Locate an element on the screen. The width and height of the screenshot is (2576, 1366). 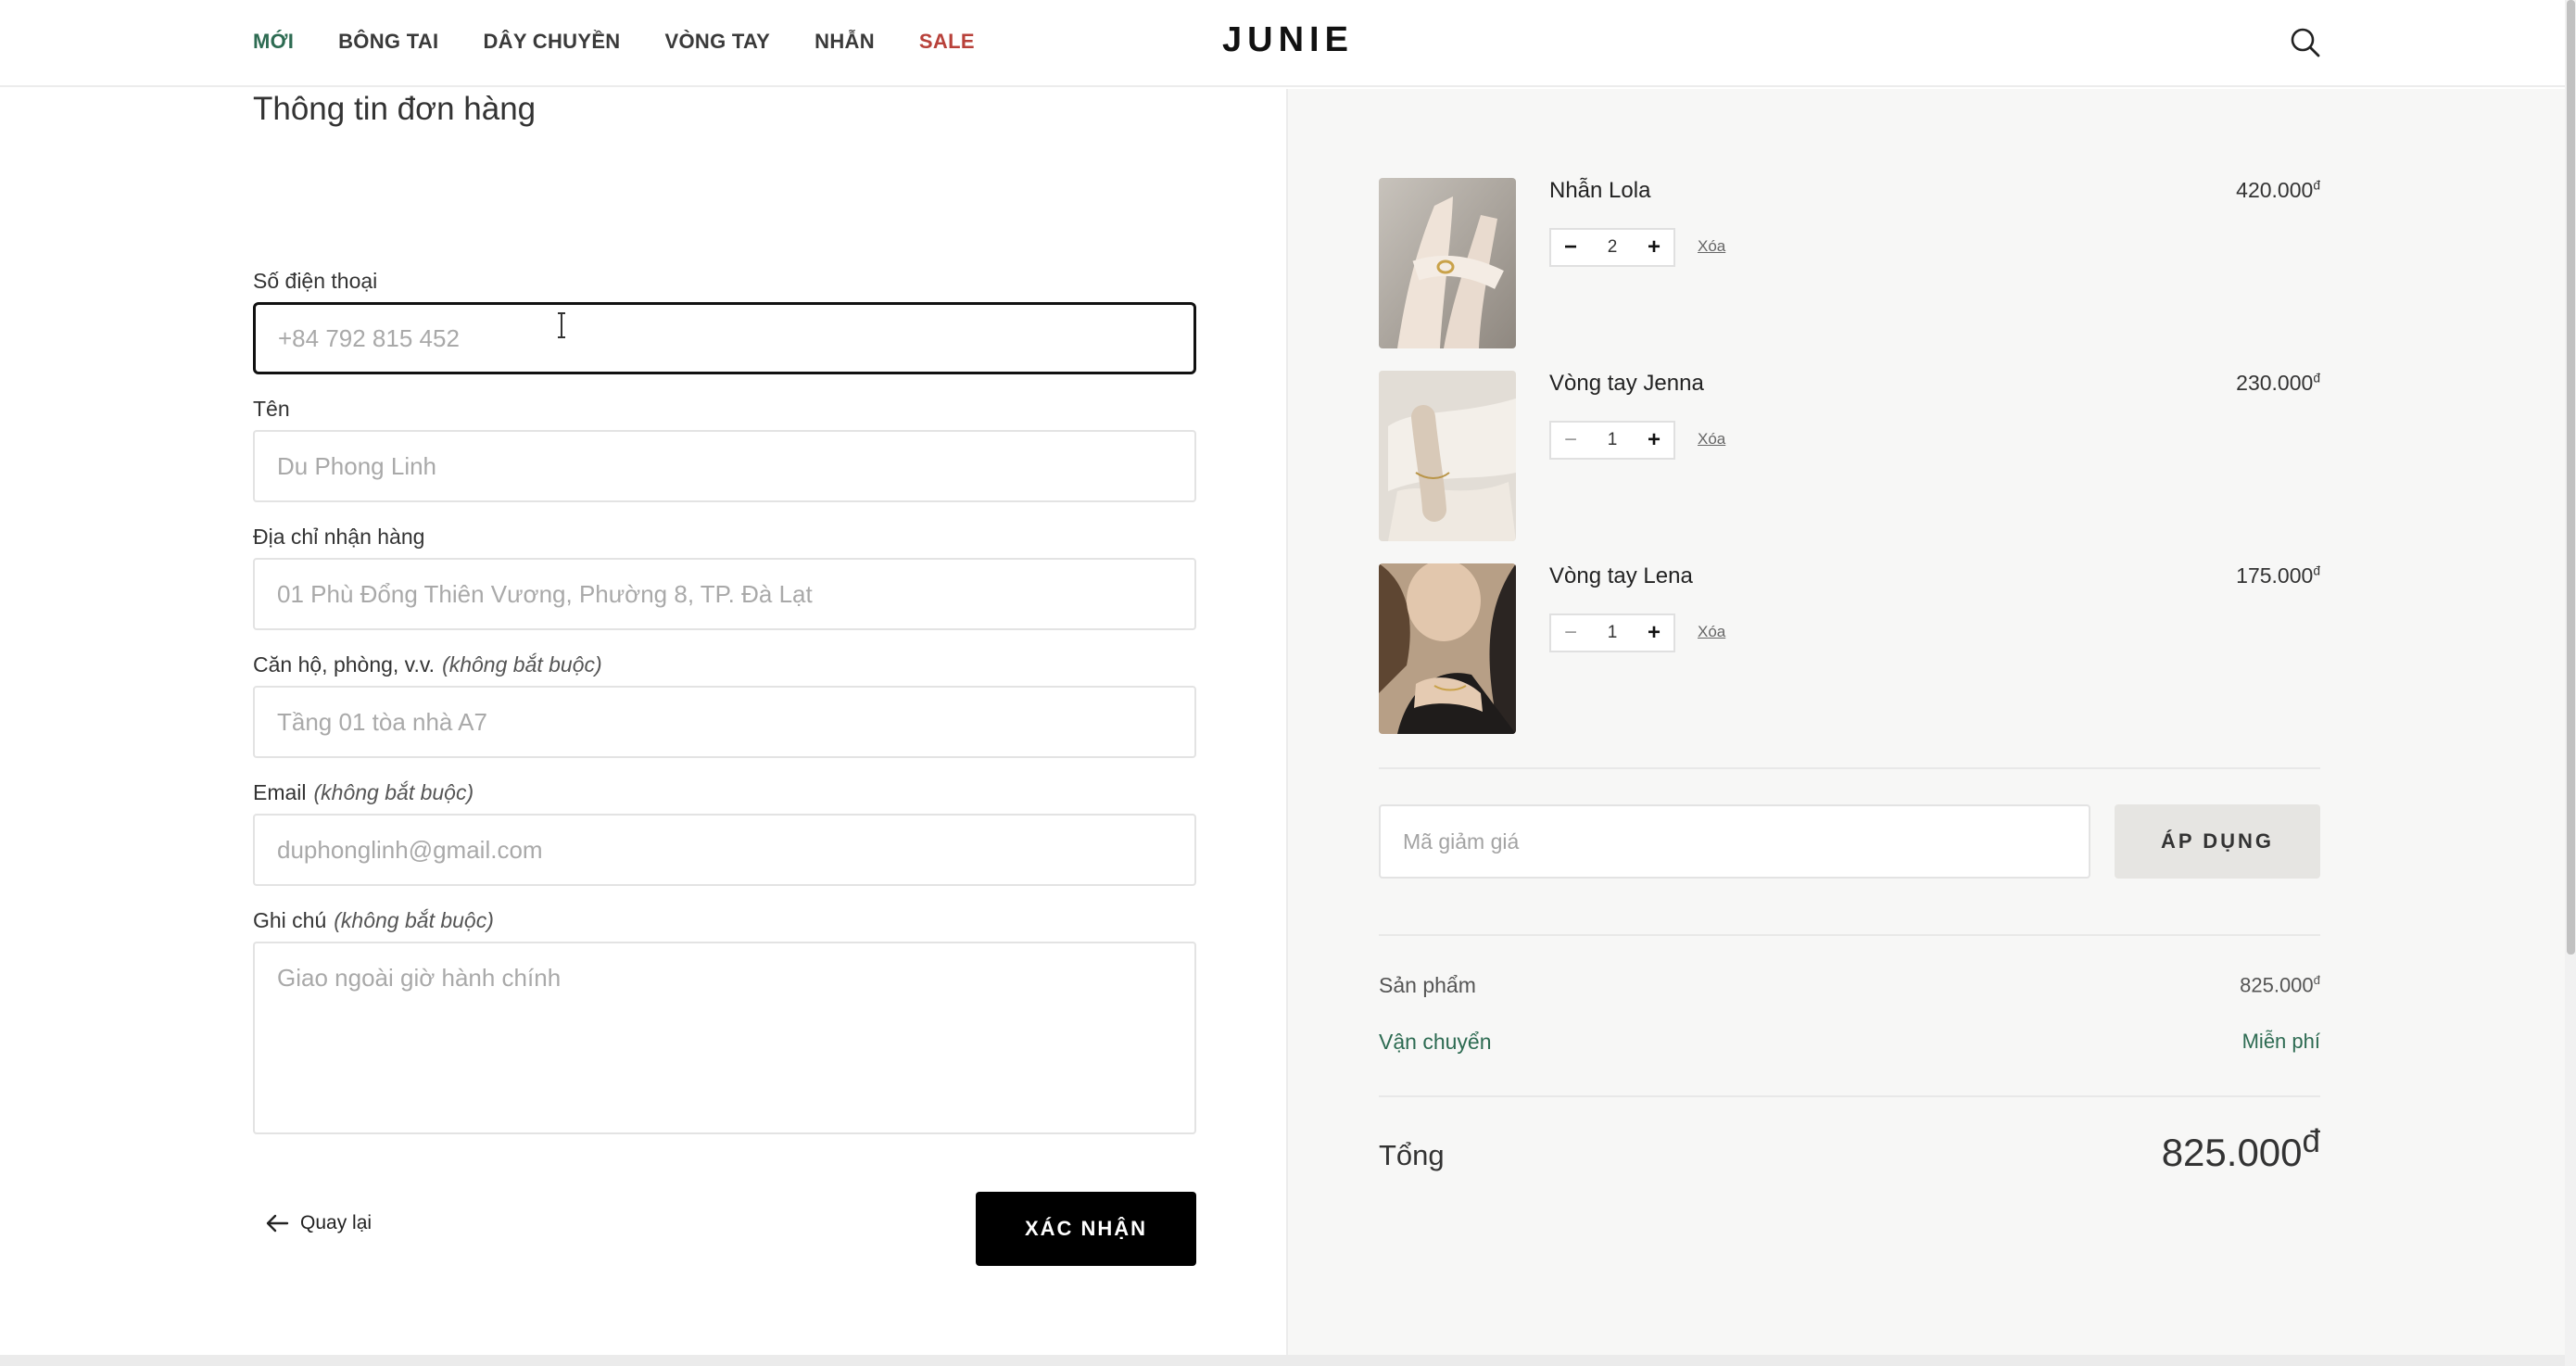
name-label: Tên is located at coordinates (271, 409).